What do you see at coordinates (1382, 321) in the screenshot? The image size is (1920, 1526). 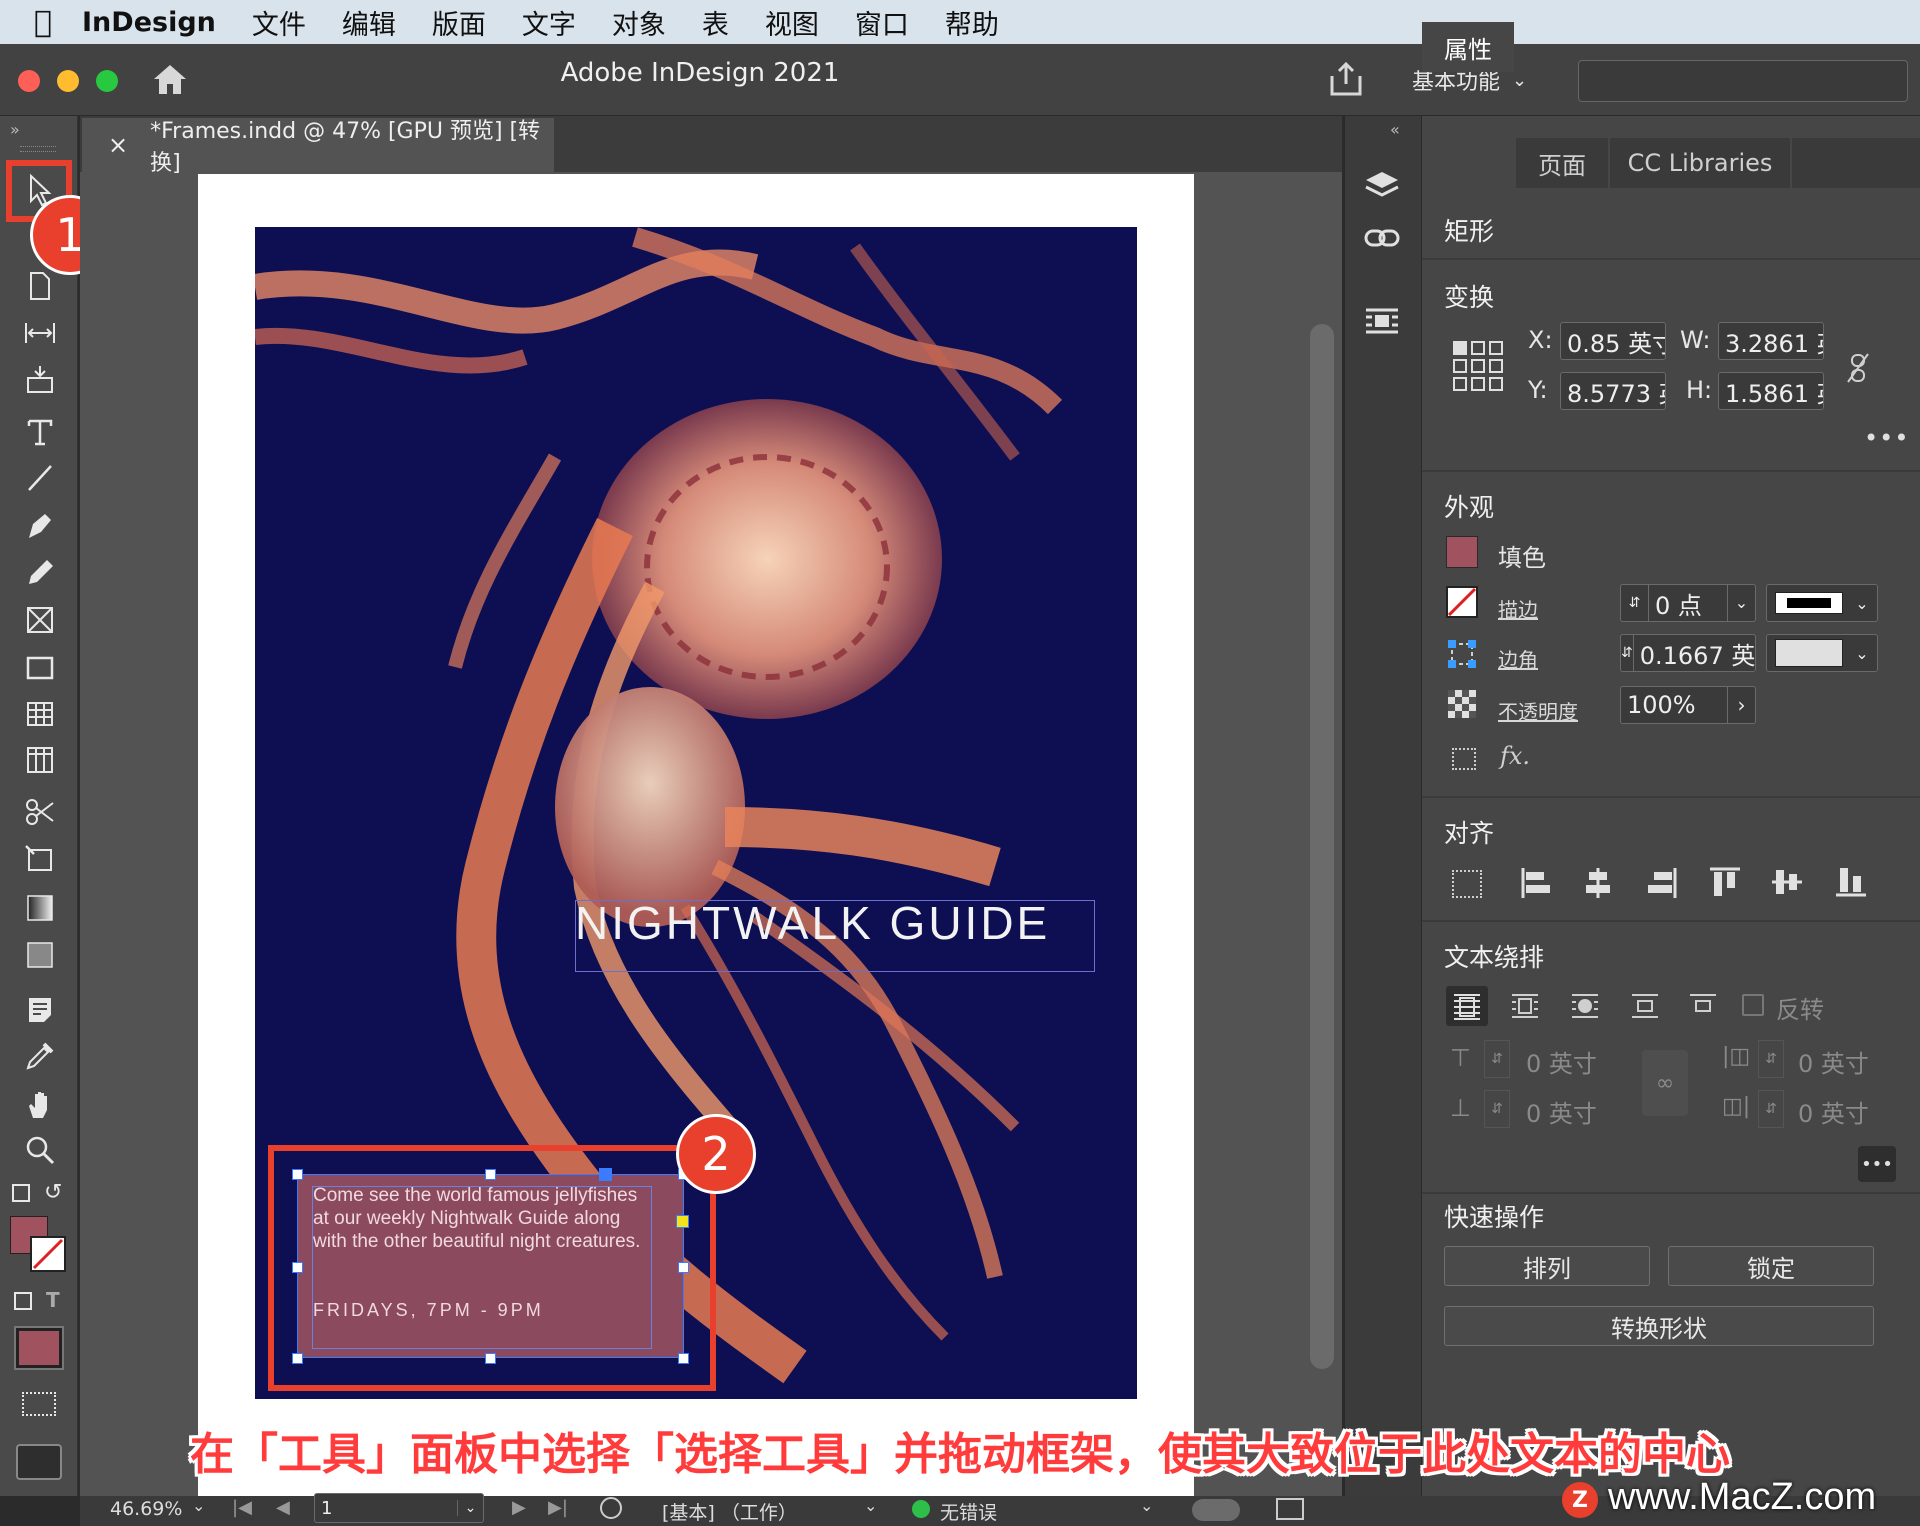 I see `text-wrap-panel-icon` at bounding box center [1382, 321].